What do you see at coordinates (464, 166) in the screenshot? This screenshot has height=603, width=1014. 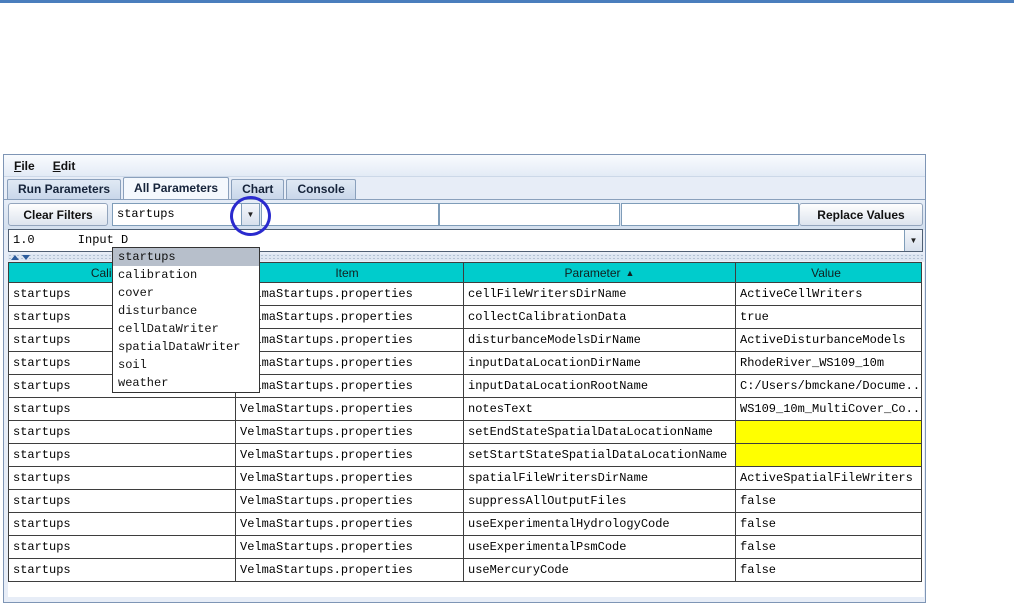 I see `menu-bar: File Edit` at bounding box center [464, 166].